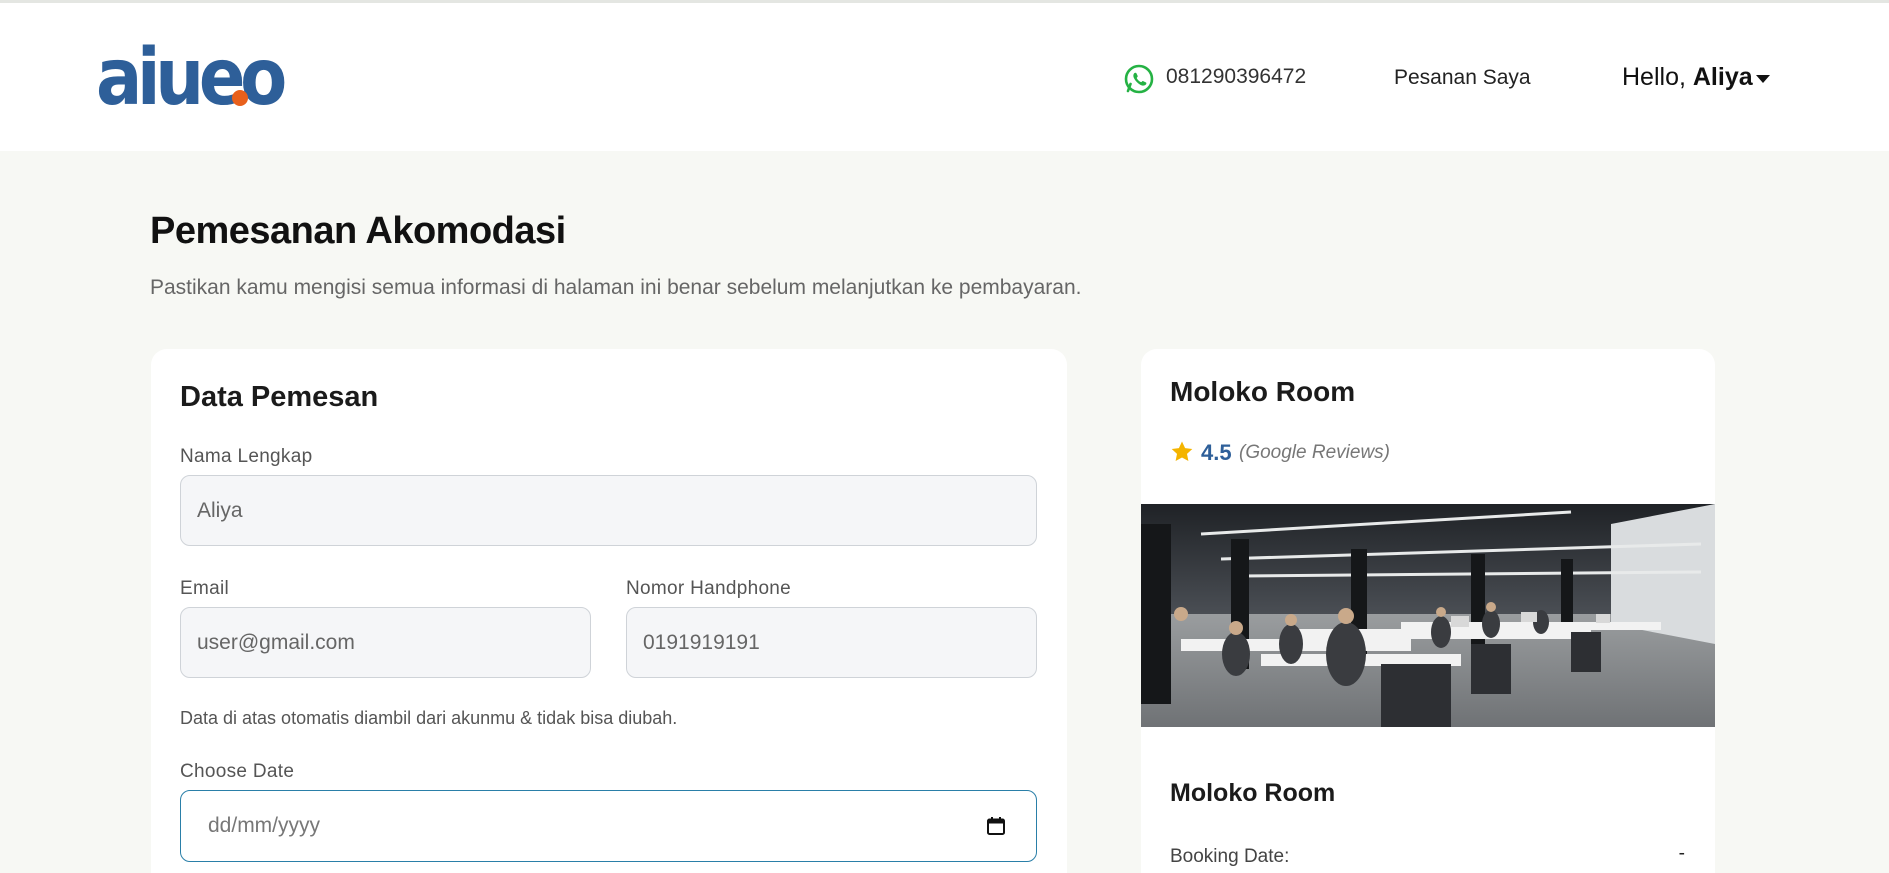 The image size is (1889, 873). What do you see at coordinates (358, 231) in the screenshot?
I see `page-title: Pemesanan Akomodasi` at bounding box center [358, 231].